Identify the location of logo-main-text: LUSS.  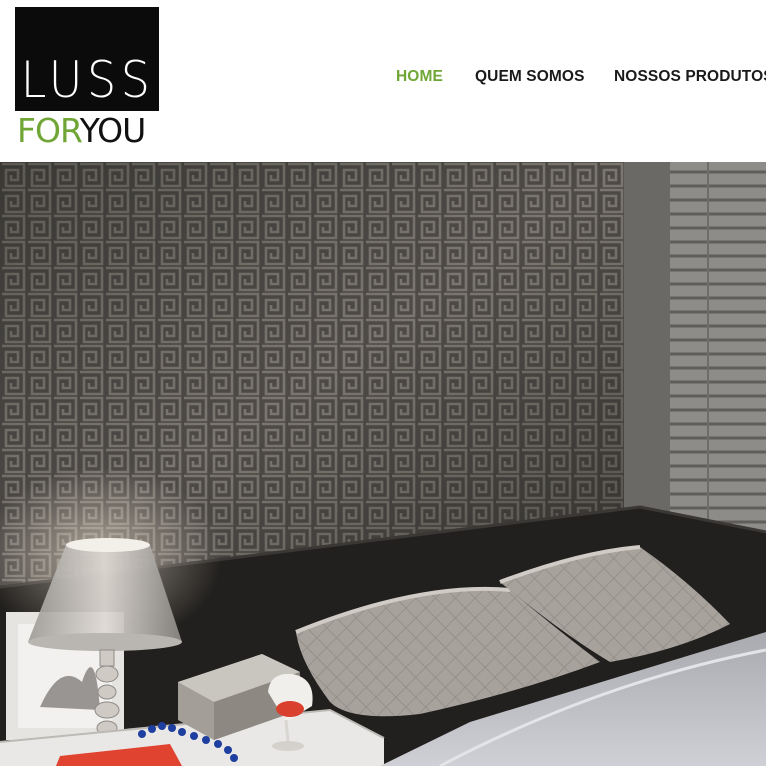
(87, 80).